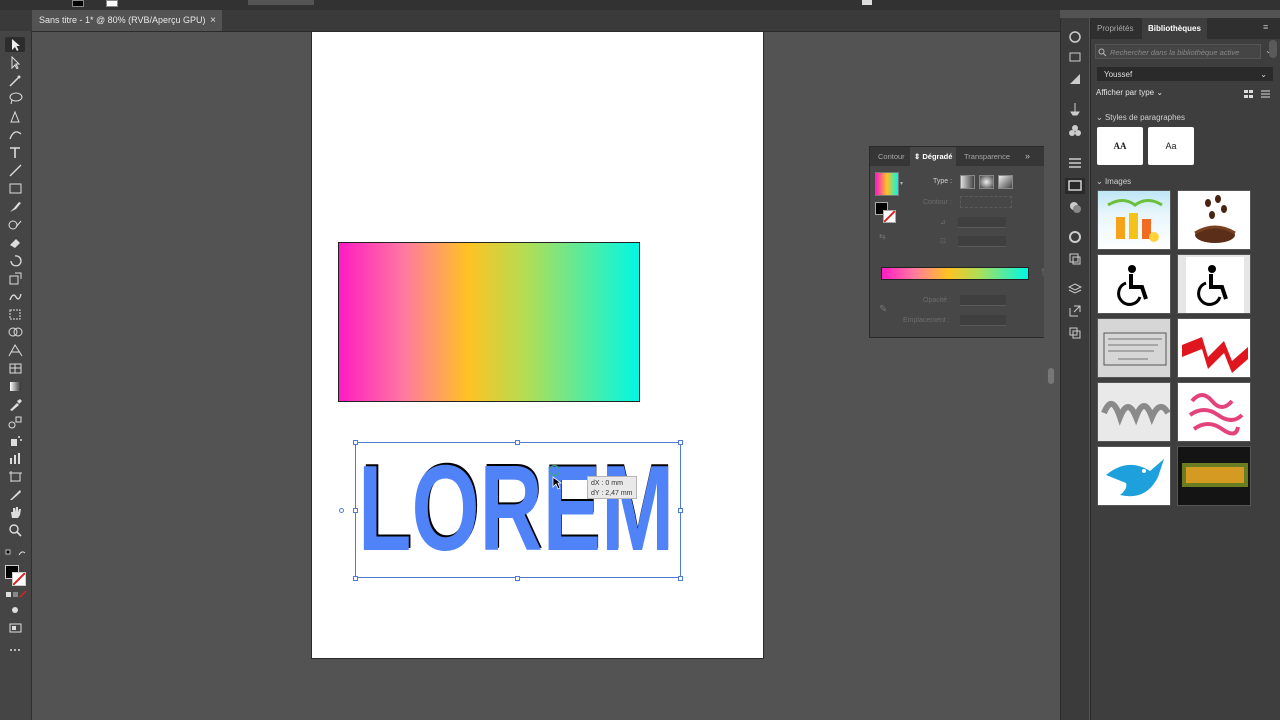  What do you see at coordinates (1075, 333) in the screenshot?
I see `artboards-icon` at bounding box center [1075, 333].